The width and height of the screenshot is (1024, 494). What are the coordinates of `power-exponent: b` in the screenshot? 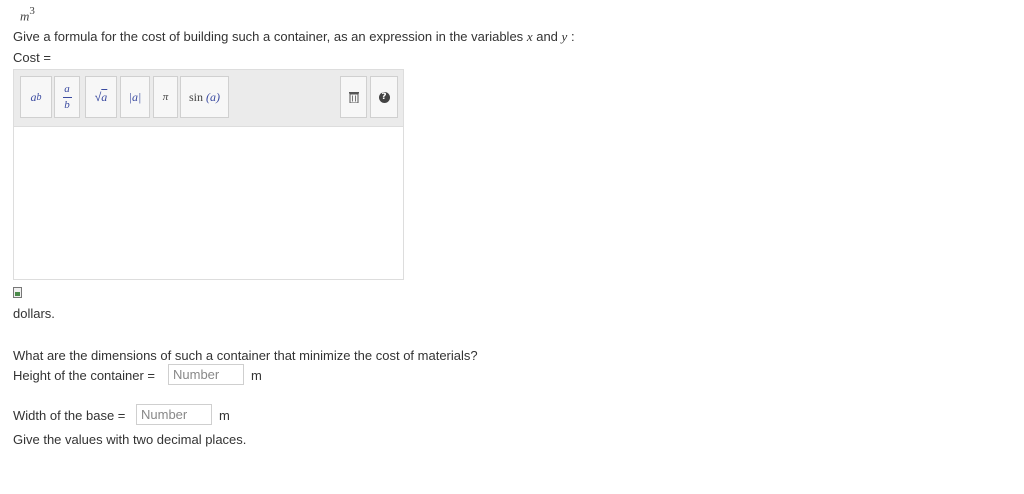 It's located at (39, 97).